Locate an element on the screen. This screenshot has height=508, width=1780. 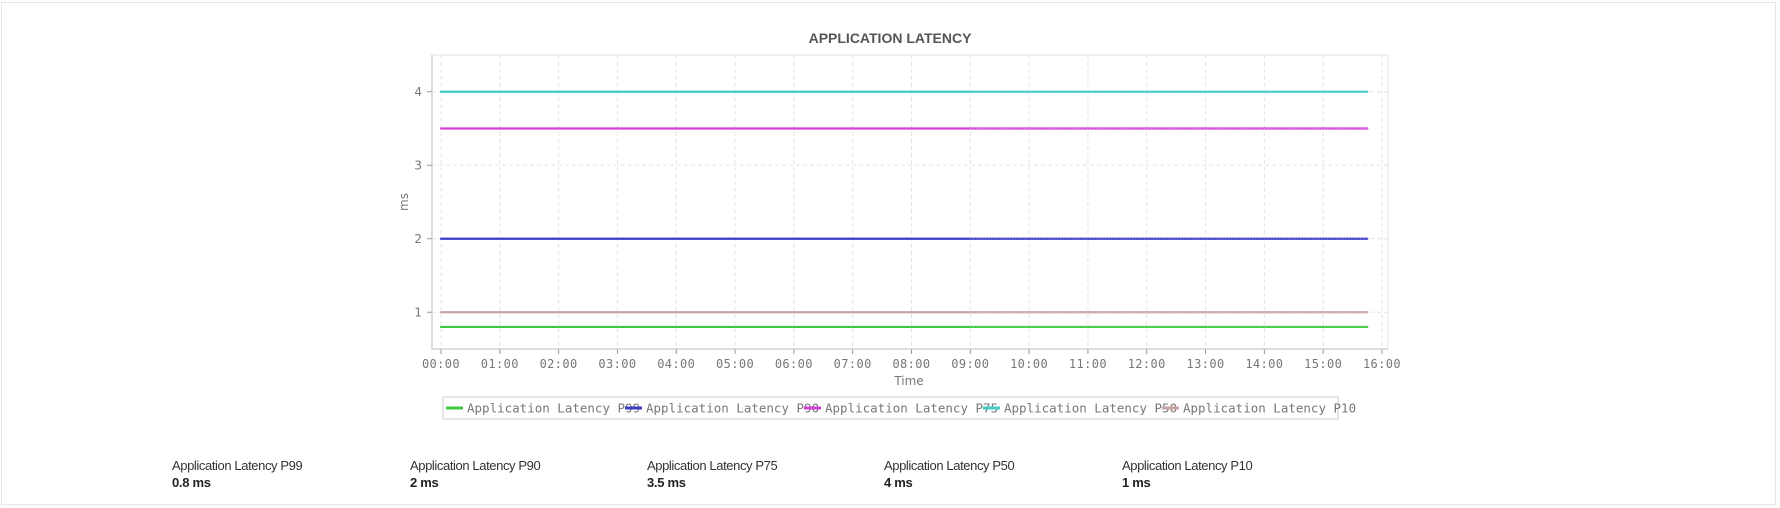
summary-value: 3.5 ms is located at coordinates (666, 482).